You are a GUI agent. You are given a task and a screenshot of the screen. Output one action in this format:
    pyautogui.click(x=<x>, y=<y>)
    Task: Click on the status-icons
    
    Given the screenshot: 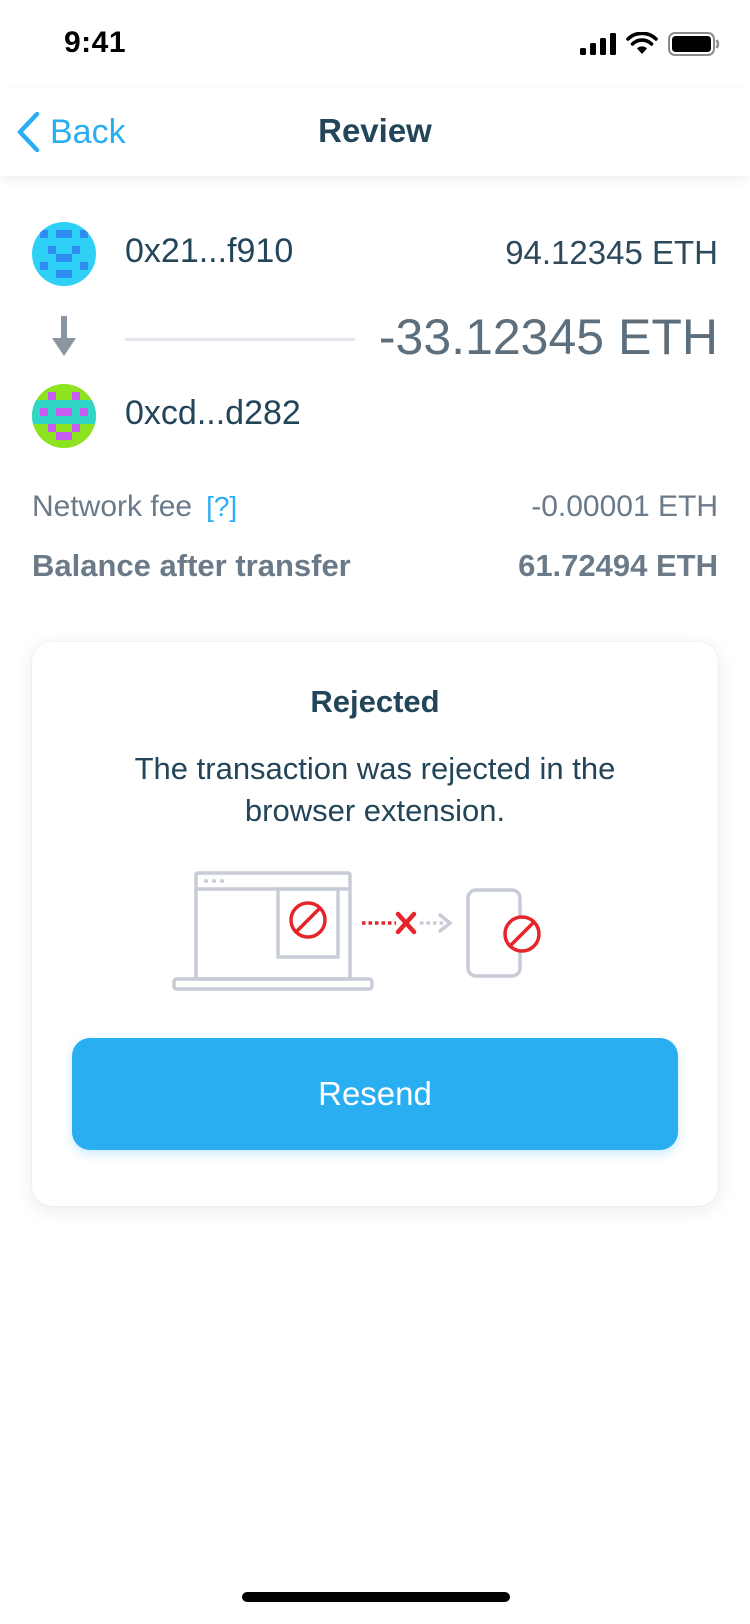 What is the action you would take?
    pyautogui.click(x=650, y=44)
    